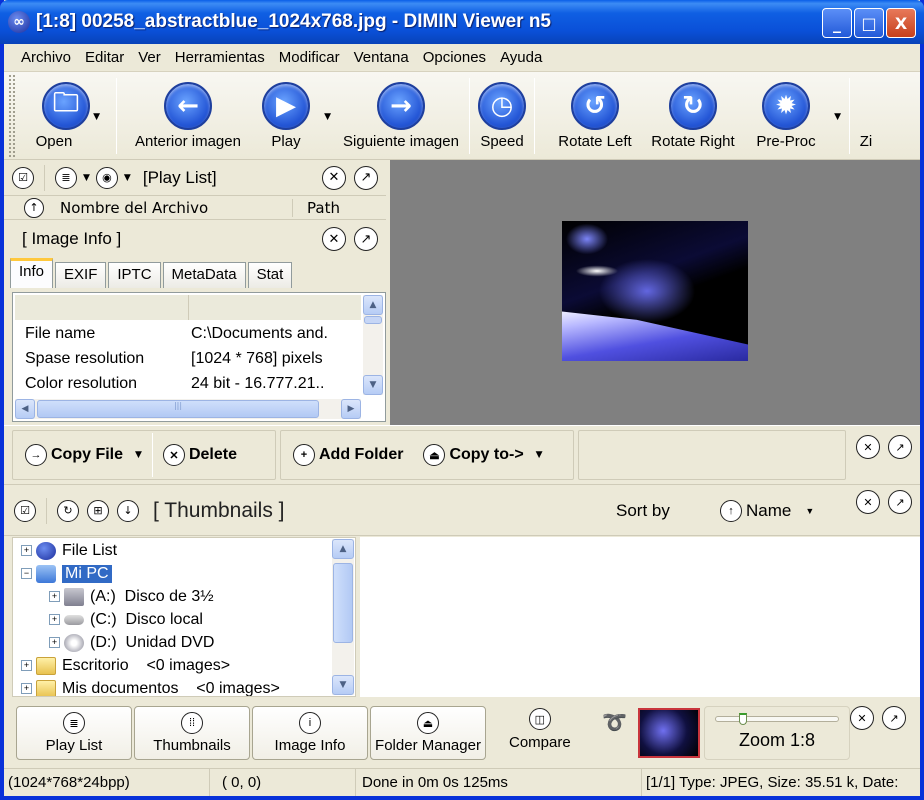 The width and height of the screenshot is (924, 800). Describe the element at coordinates (184, 642) in the screenshot. I see `tree-item: + (D:) Unidad DVD` at that location.